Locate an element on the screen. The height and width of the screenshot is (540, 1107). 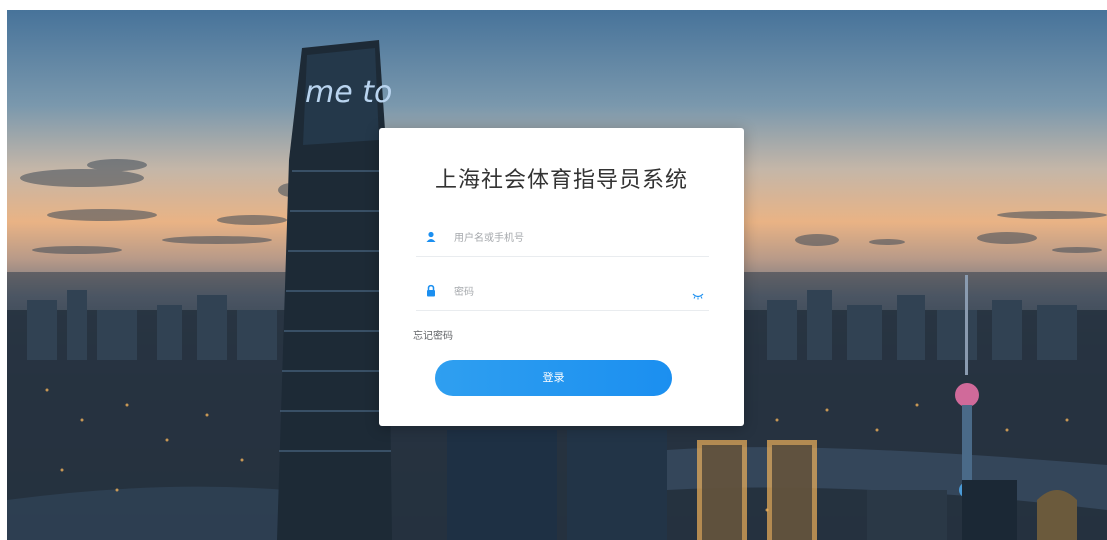
password-field is located at coordinates (562, 292).